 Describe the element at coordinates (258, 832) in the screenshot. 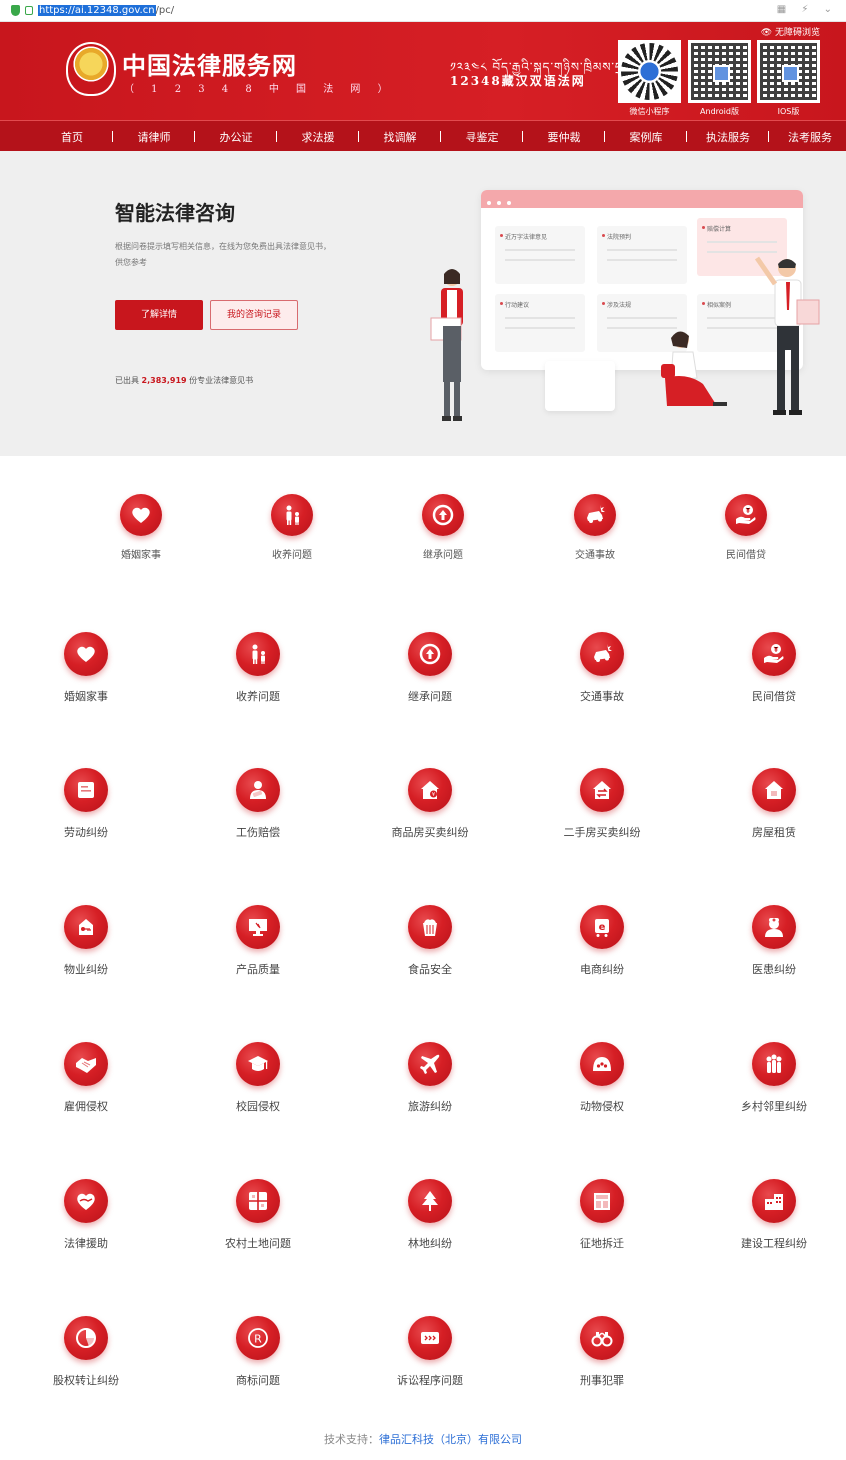

I see `category-label: 工伤赔偿` at that location.